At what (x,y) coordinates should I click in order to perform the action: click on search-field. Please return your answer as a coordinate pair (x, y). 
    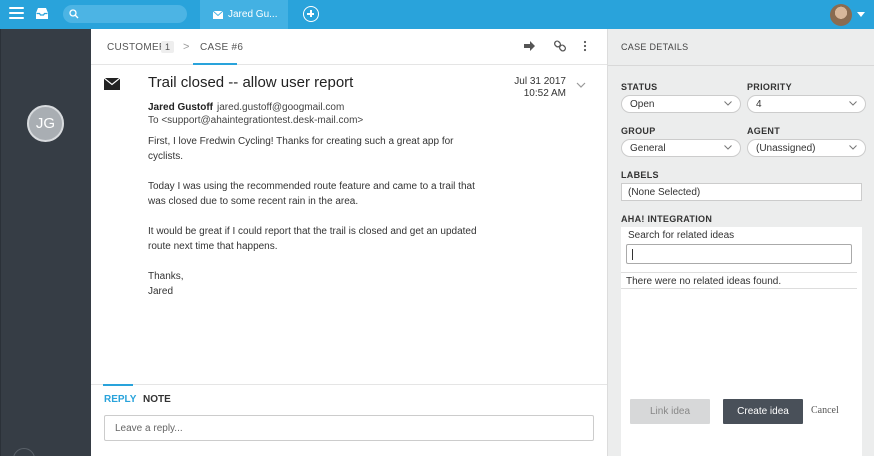
    Looking at the image, I should click on (125, 14).